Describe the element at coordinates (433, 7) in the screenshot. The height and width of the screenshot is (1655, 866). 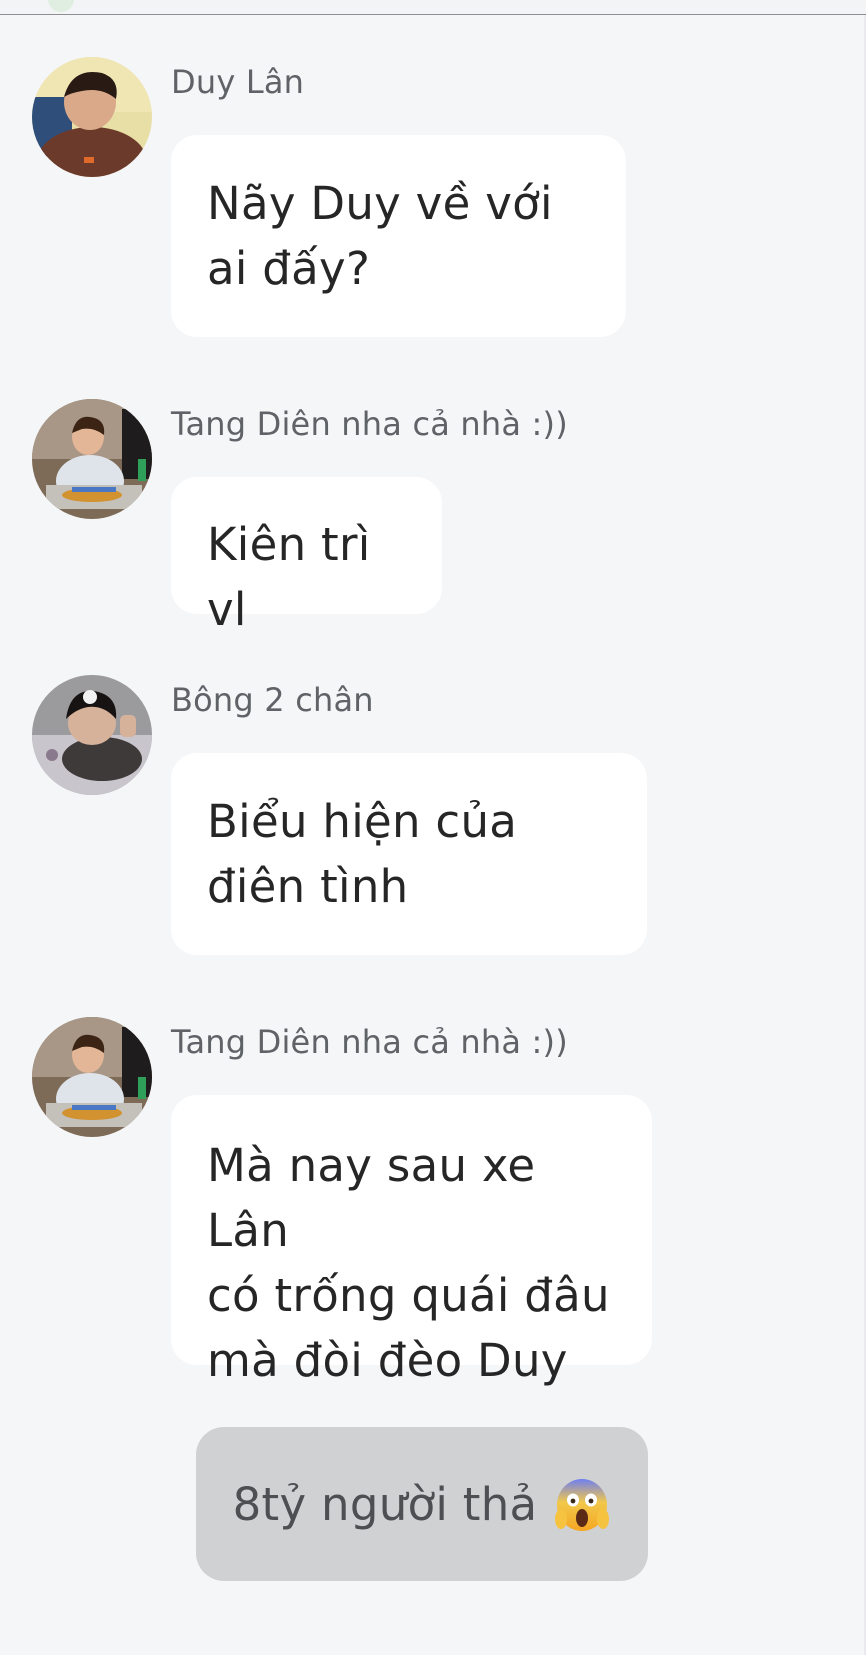
I see `top-bar` at that location.